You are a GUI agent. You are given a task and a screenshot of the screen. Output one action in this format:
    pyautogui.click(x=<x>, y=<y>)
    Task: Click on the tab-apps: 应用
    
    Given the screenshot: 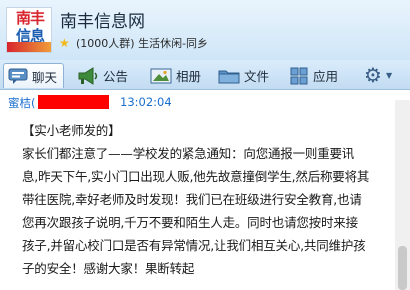 What is the action you would take?
    pyautogui.click(x=313, y=75)
    